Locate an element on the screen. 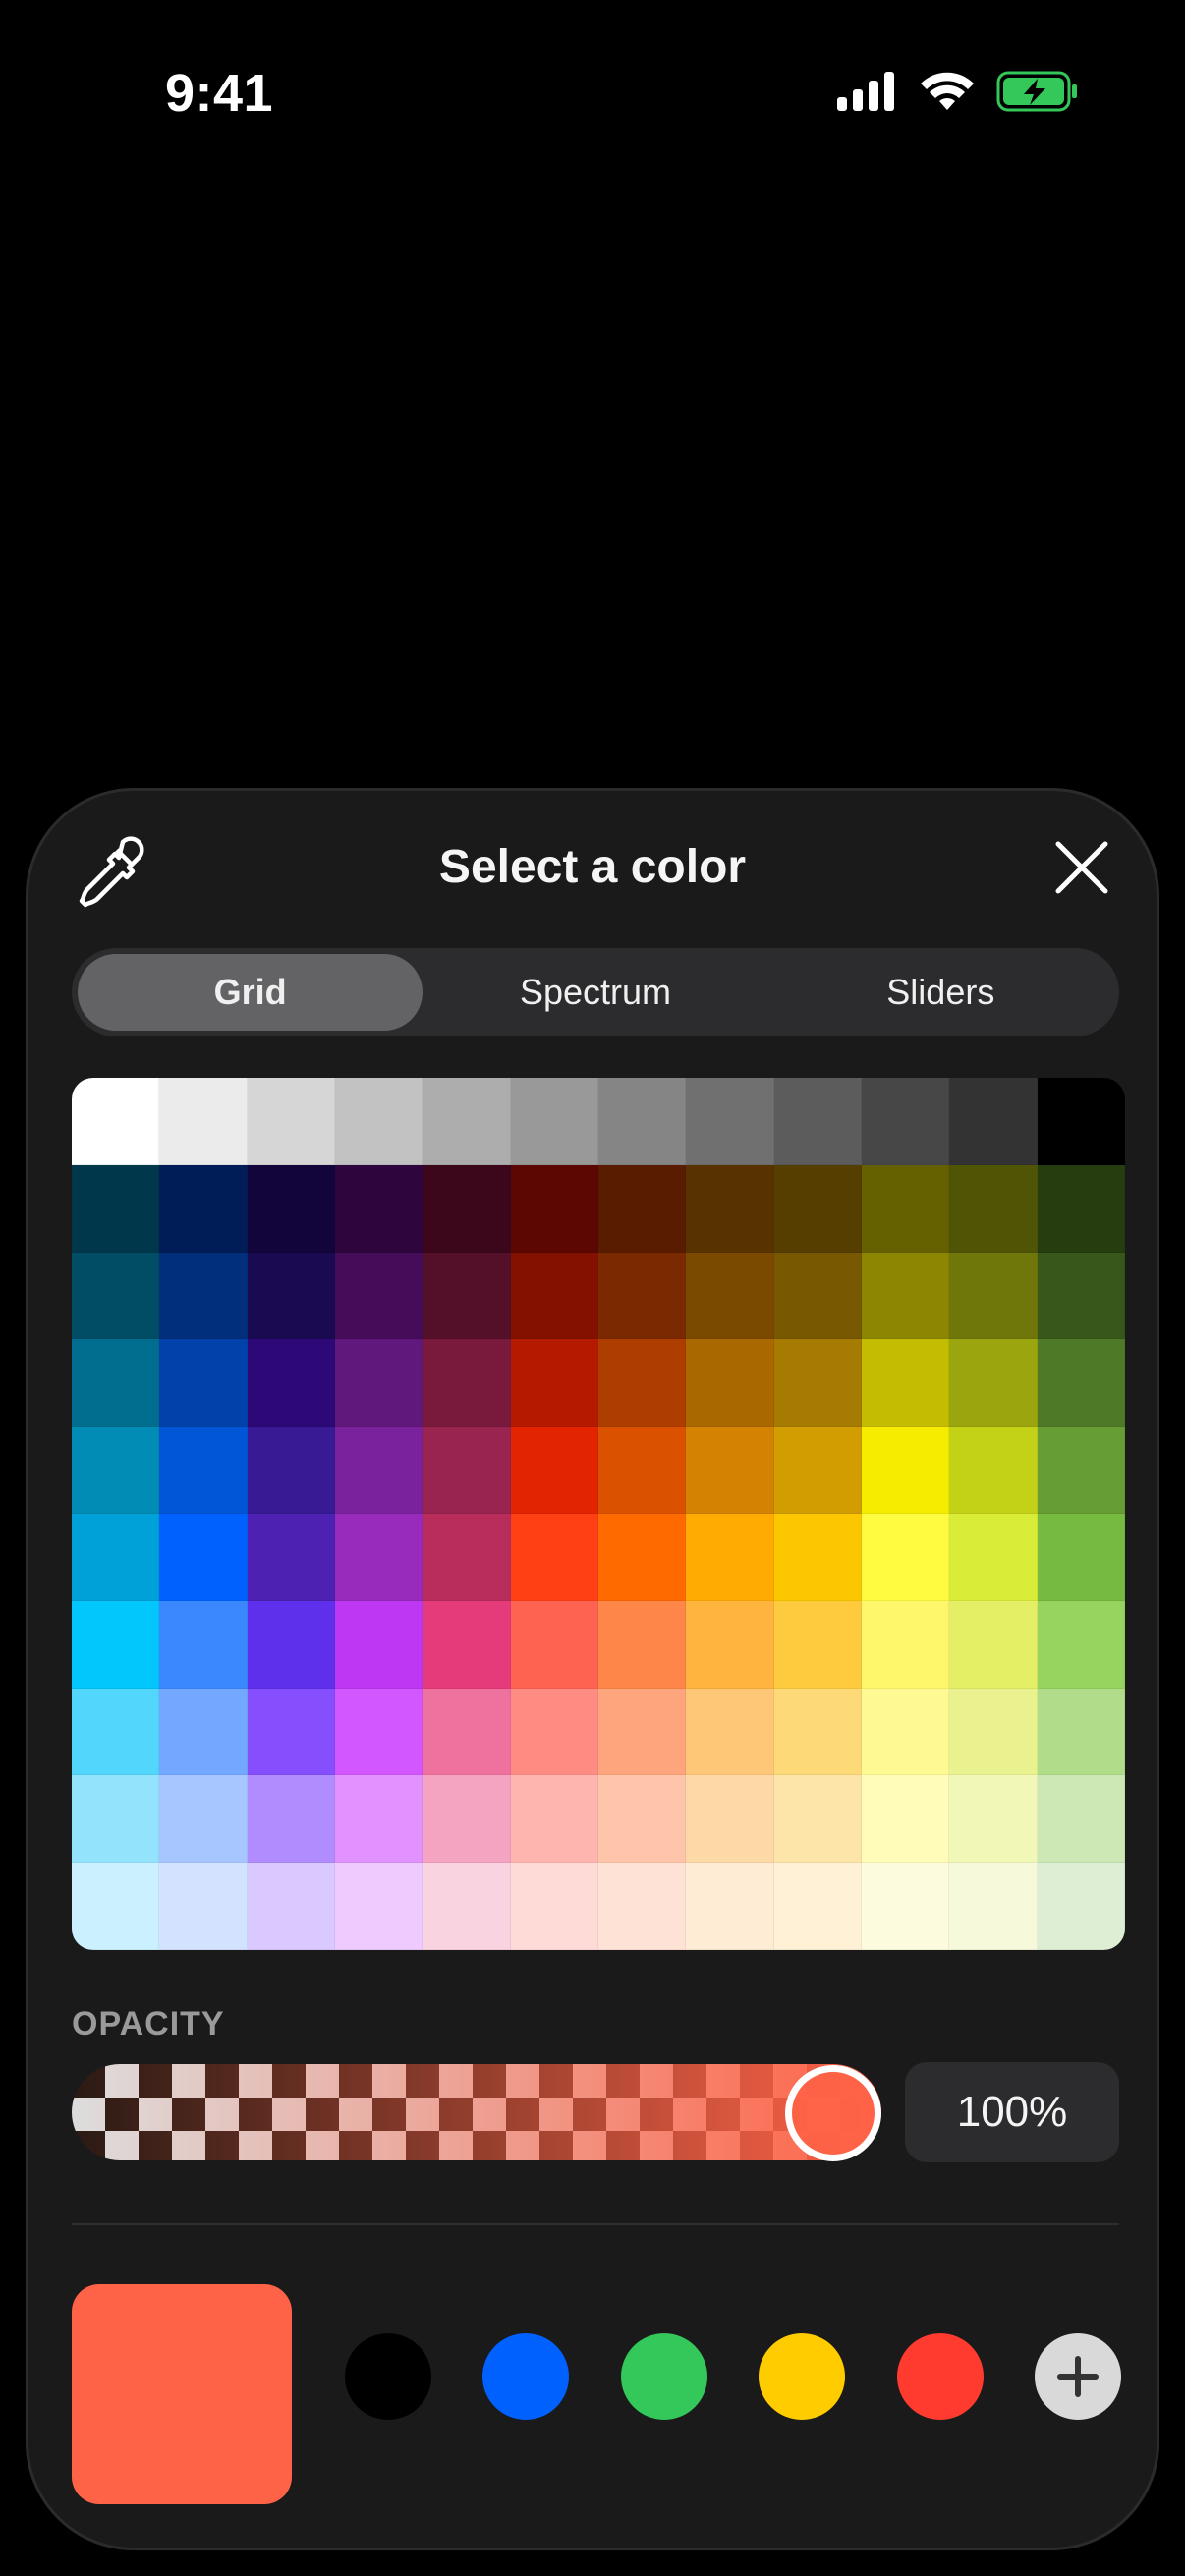 This screenshot has height=2576, width=1185. tab-spectrum: Spectrum is located at coordinates (595, 992).